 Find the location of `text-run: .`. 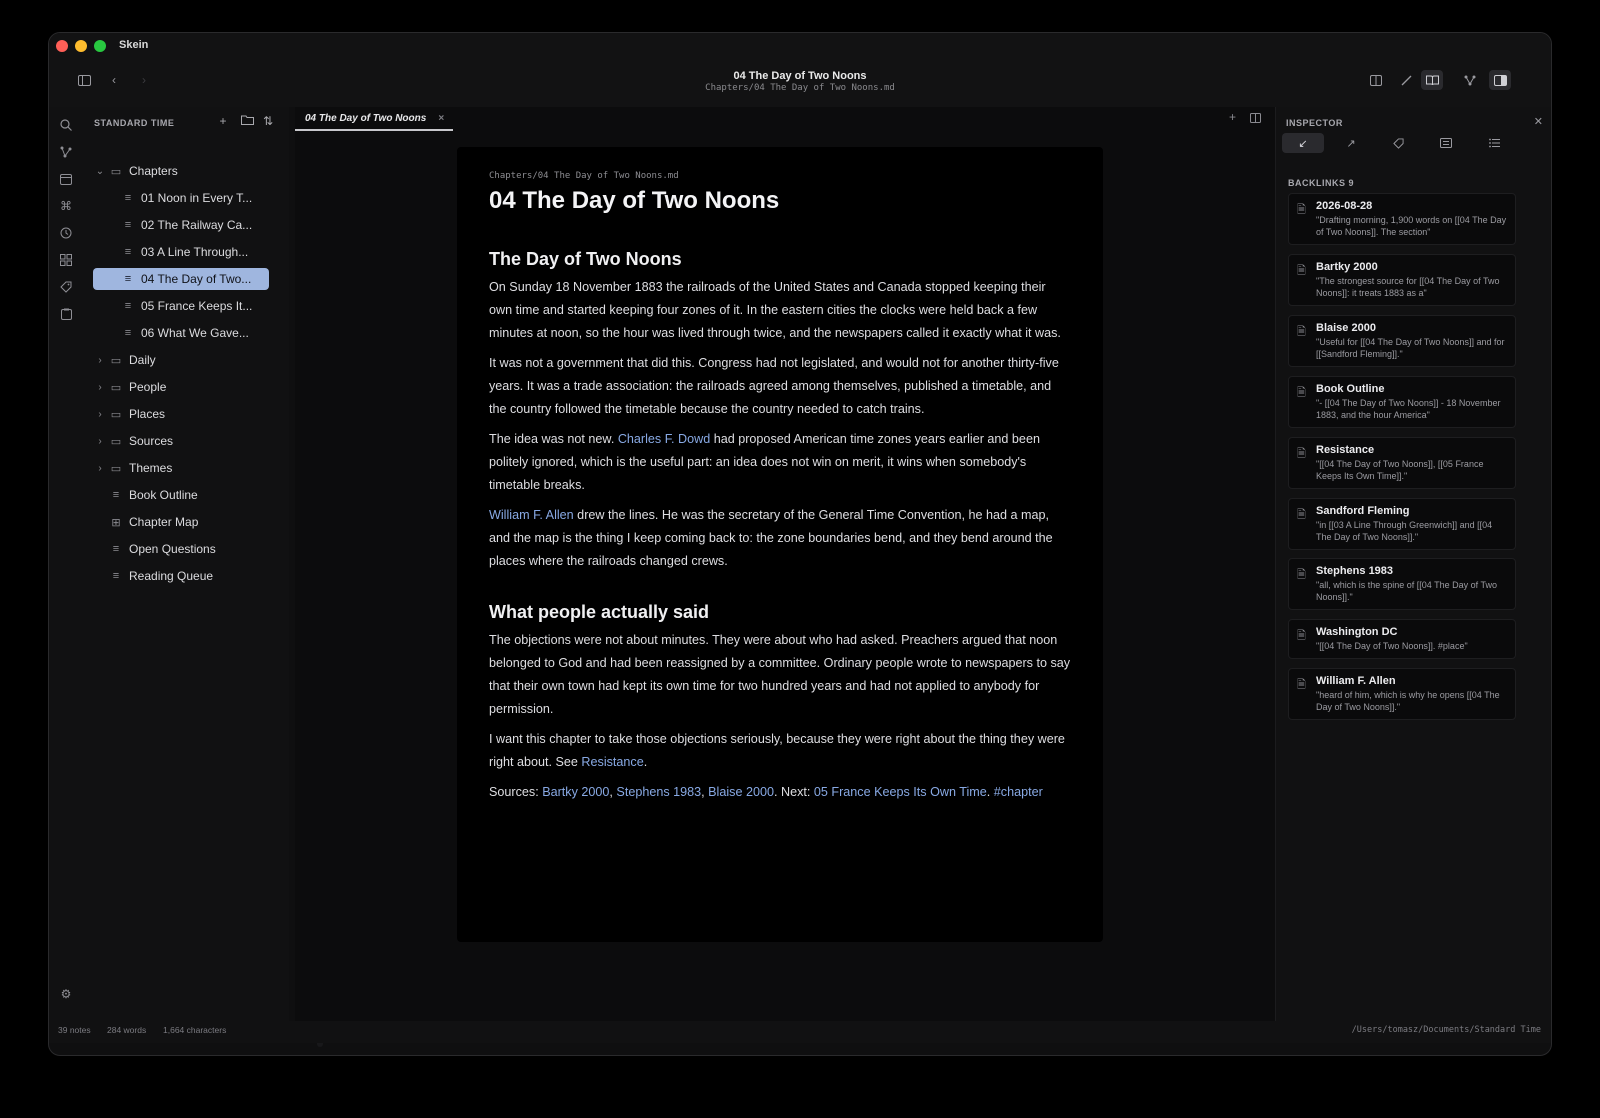

text-run: . is located at coordinates (990, 792).